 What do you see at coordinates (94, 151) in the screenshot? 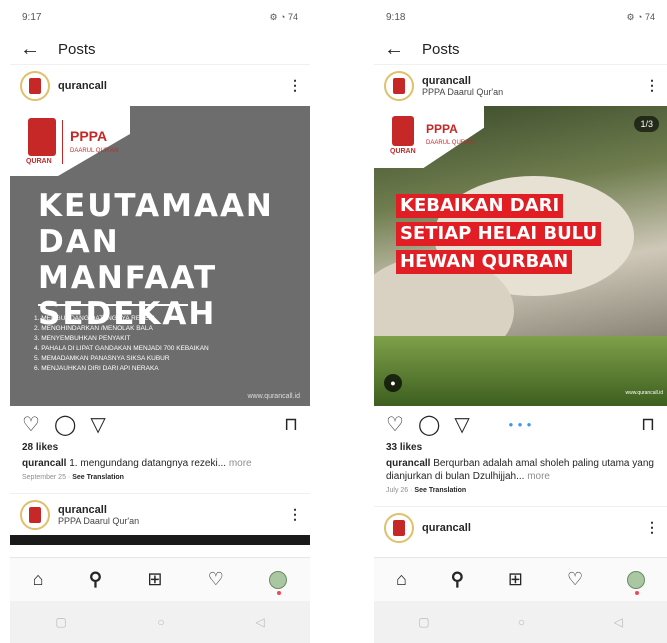
I see `pppa-subtitle: DAARUL QUR'AN` at bounding box center [94, 151].